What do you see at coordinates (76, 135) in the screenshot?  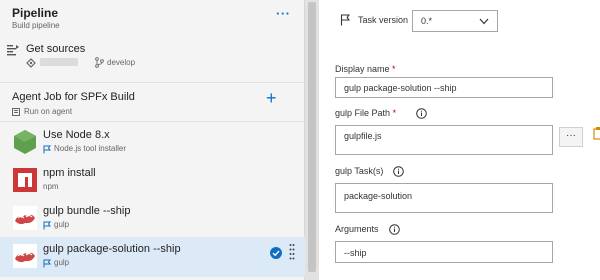 I see `task-title: Use Node 8.x` at bounding box center [76, 135].